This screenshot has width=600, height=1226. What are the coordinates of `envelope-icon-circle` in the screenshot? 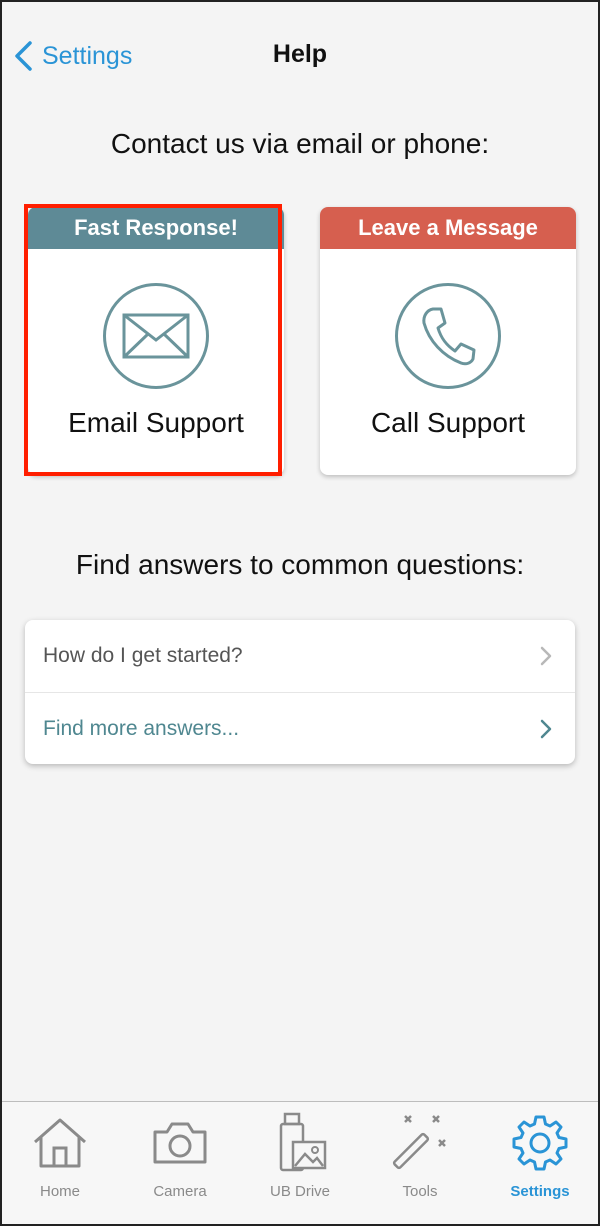 It's located at (156, 336).